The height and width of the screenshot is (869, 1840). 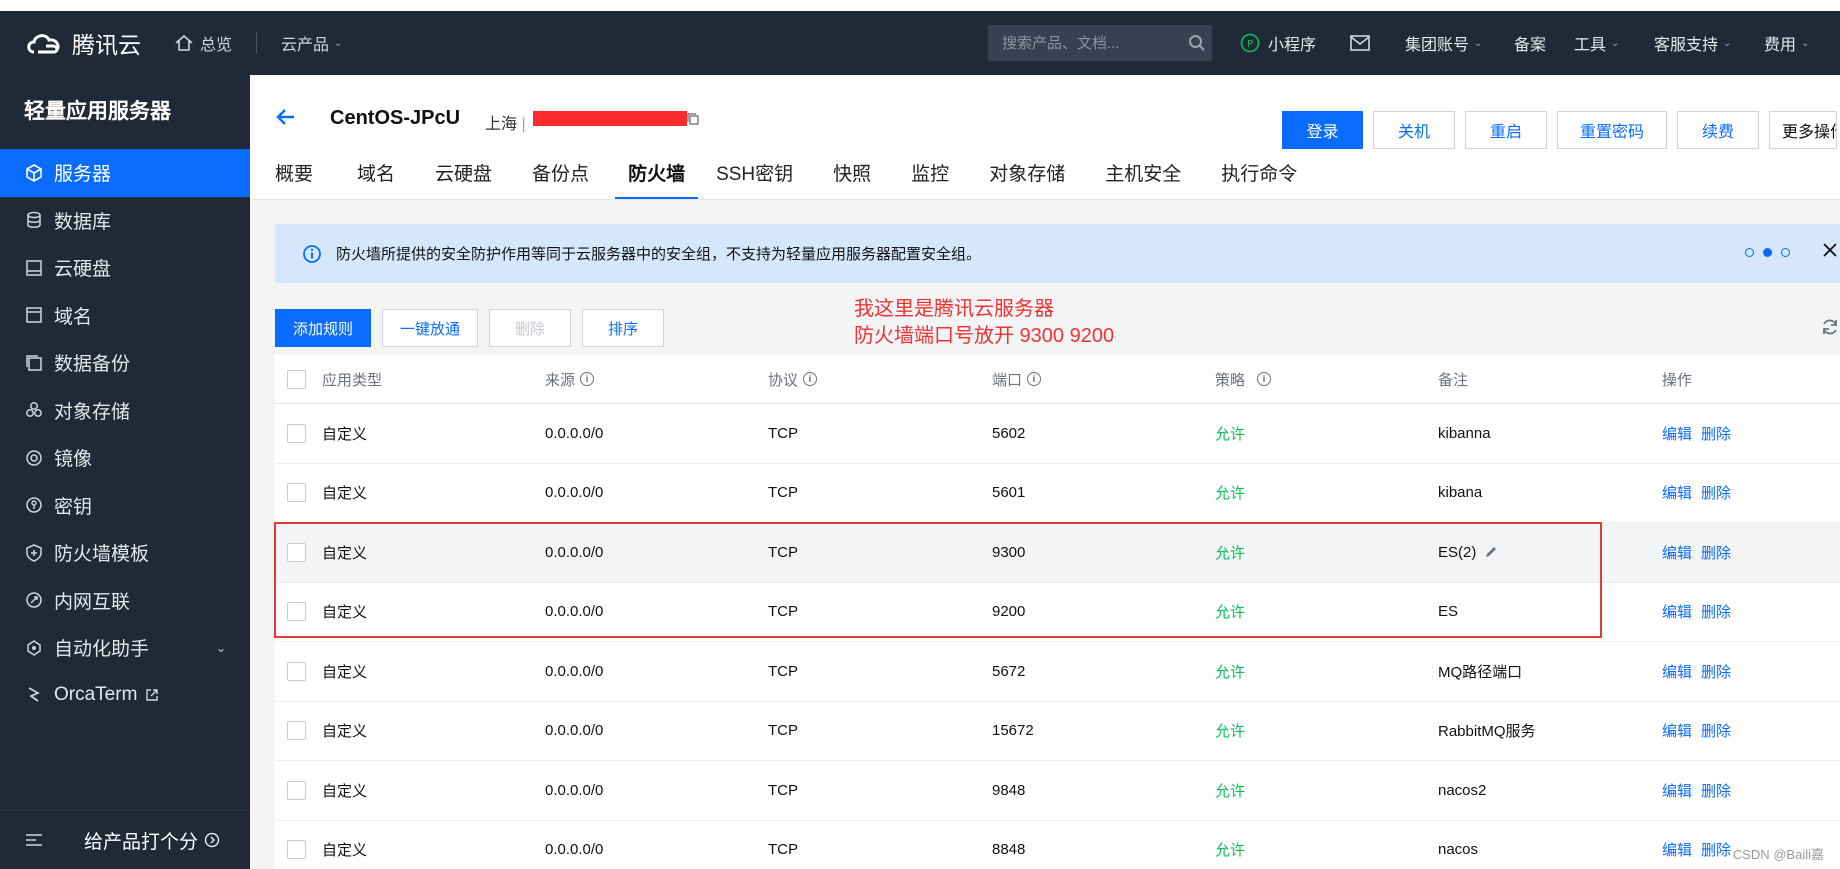 I want to click on mini-program-link: P 小程序, so click(x=1278, y=43).